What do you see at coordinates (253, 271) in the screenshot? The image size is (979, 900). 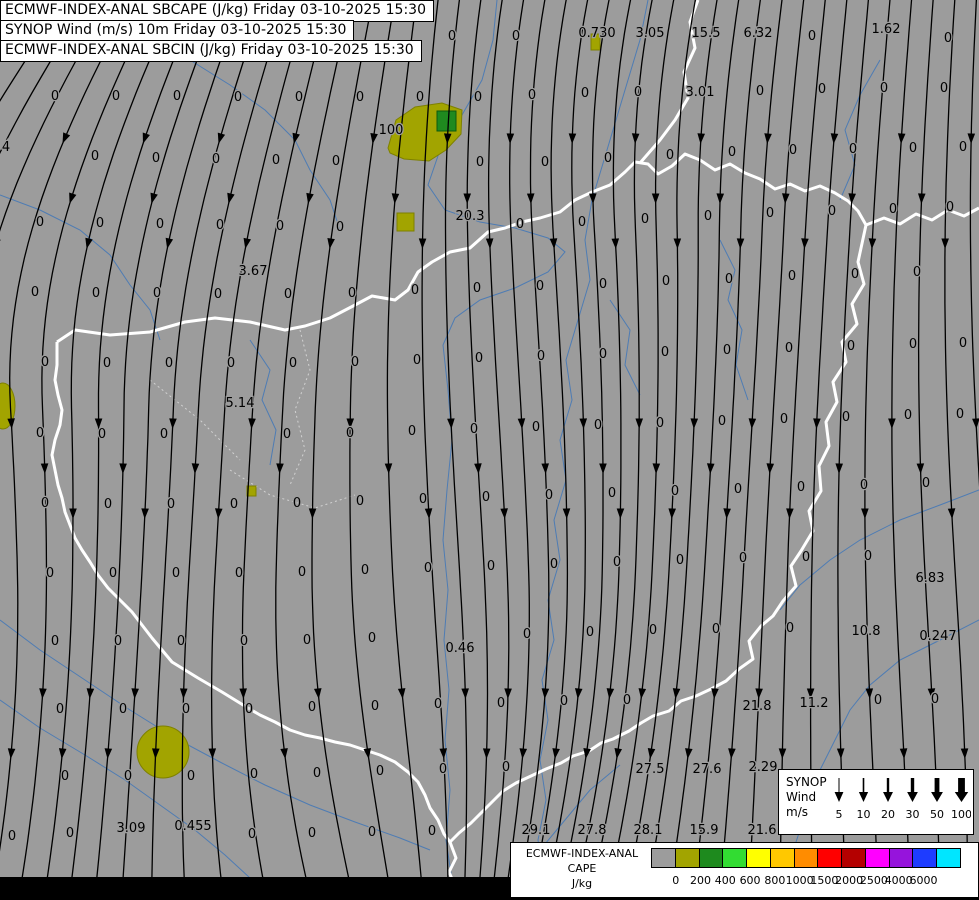 I see `station-value: 3.67` at bounding box center [253, 271].